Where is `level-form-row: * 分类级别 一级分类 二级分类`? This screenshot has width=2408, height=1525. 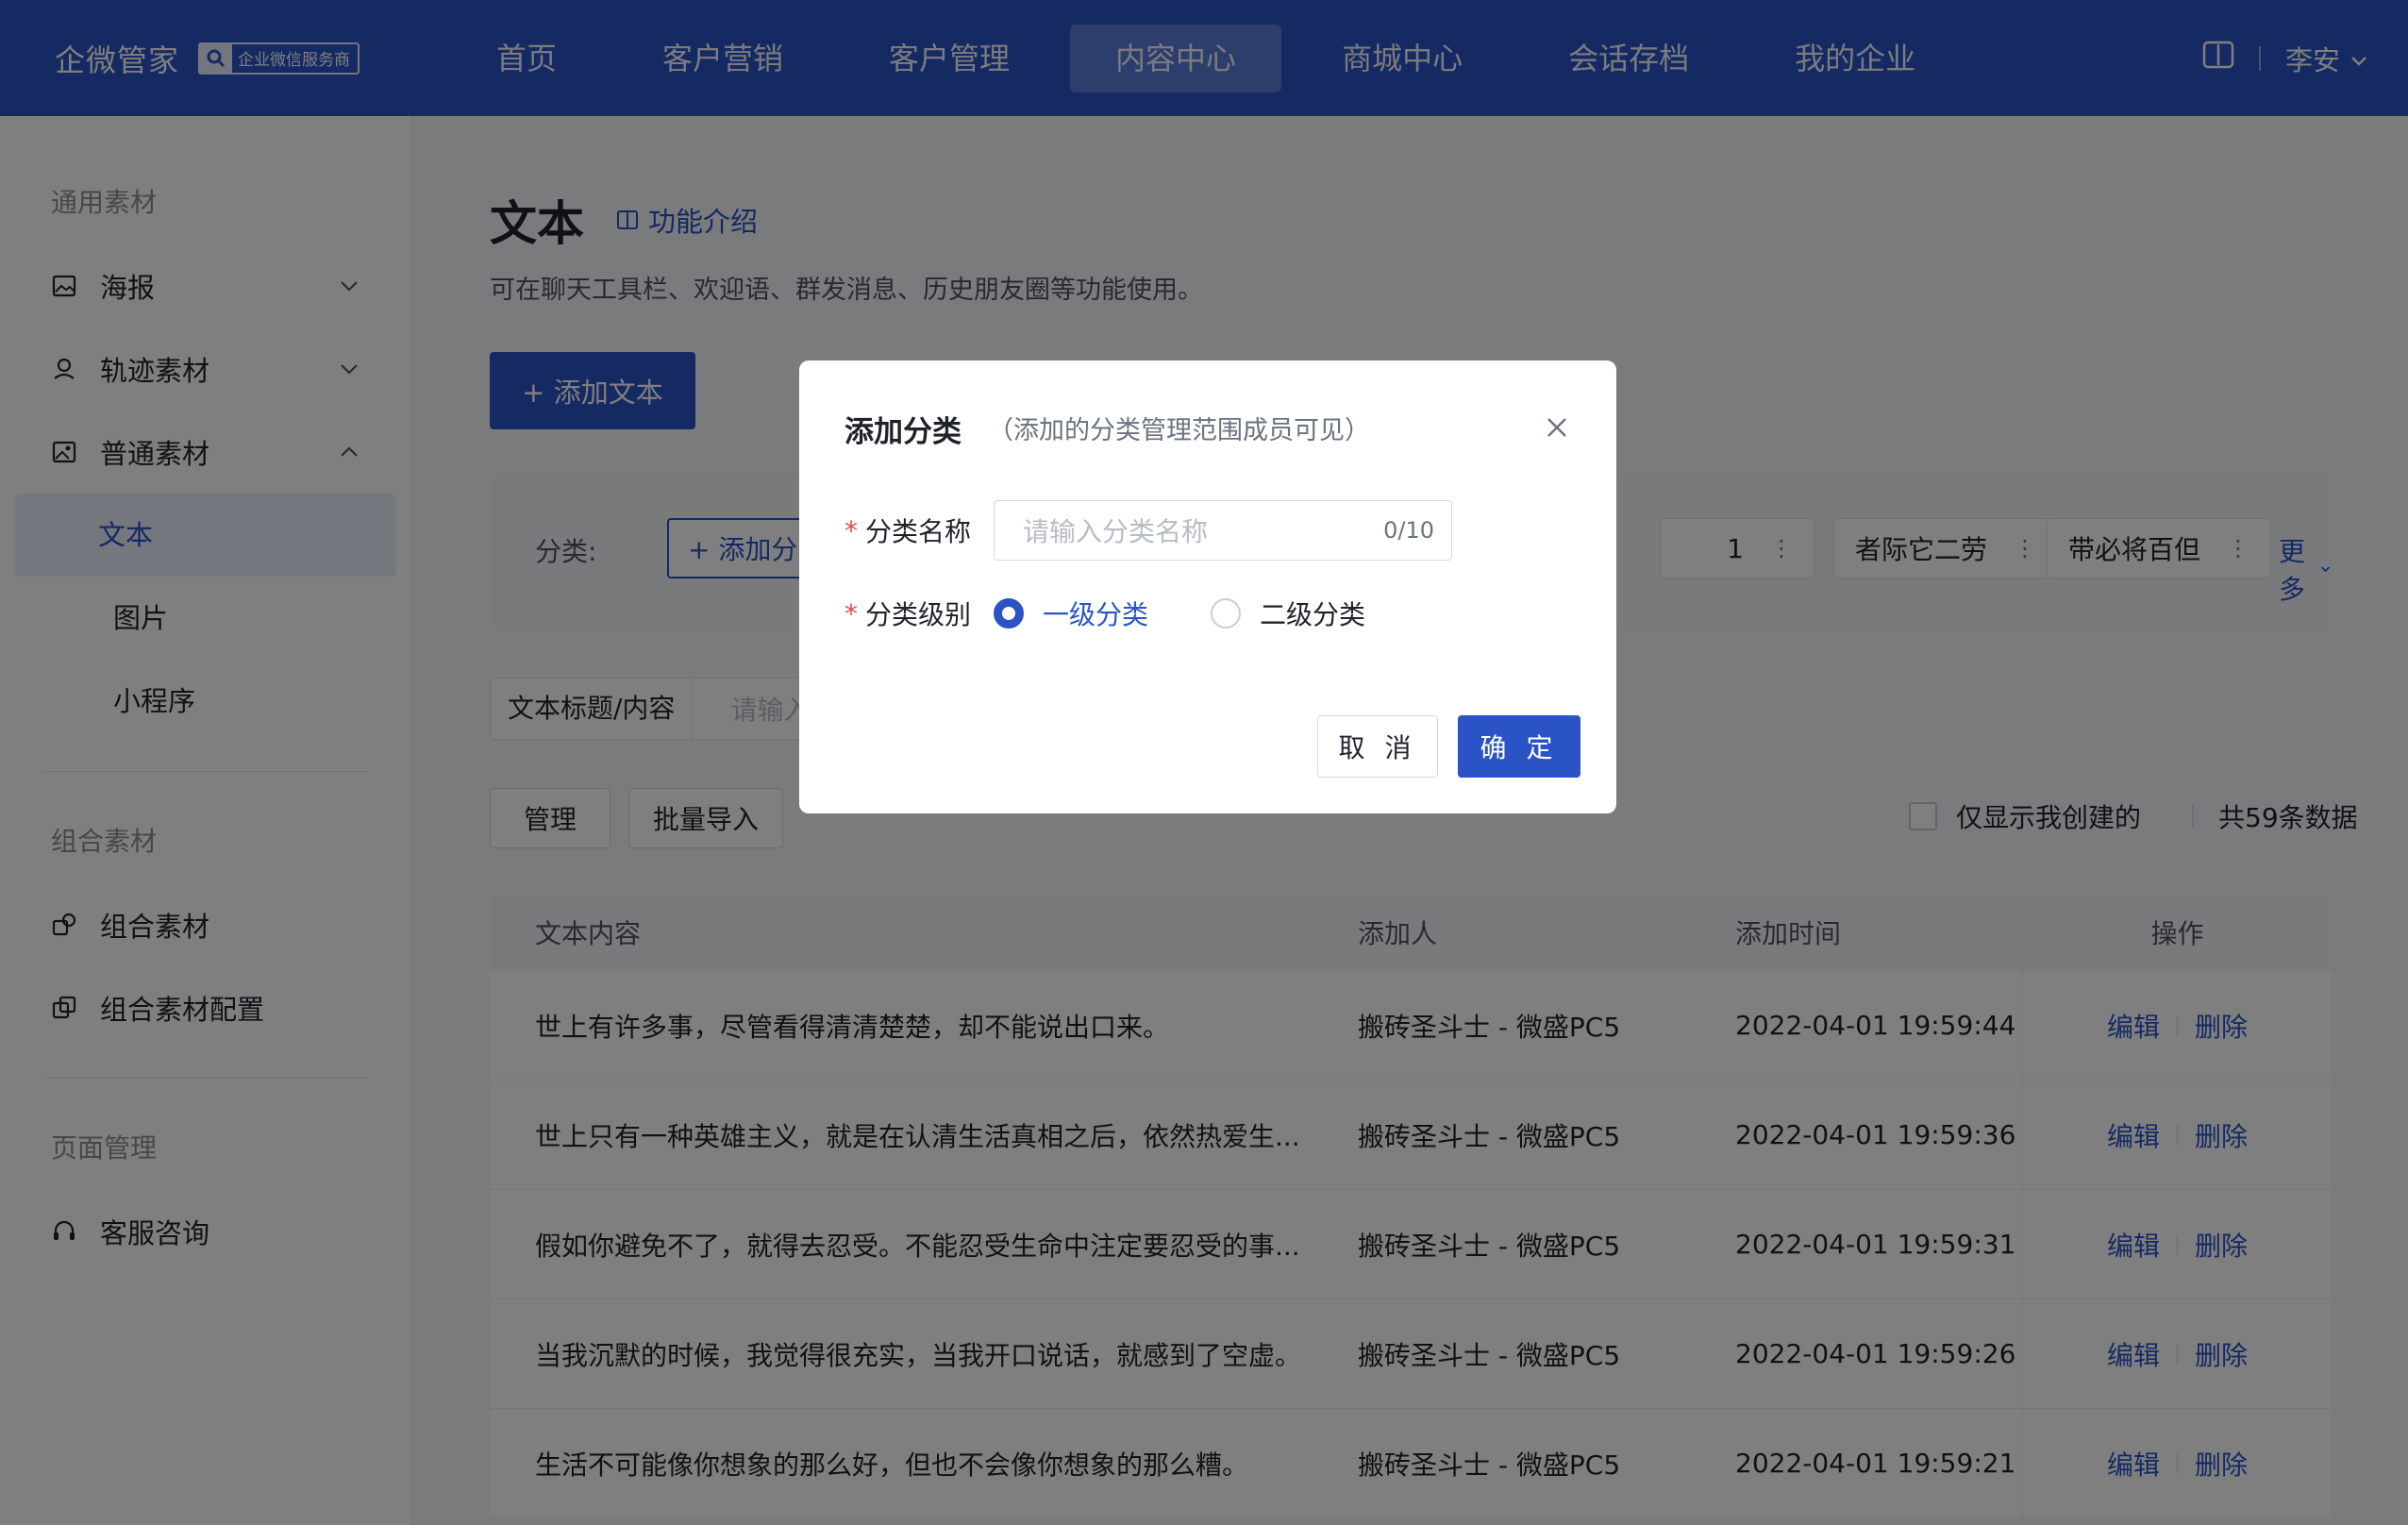
level-form-row: * 分类级别 一级分类 二级分类 is located at coordinates (1124, 613).